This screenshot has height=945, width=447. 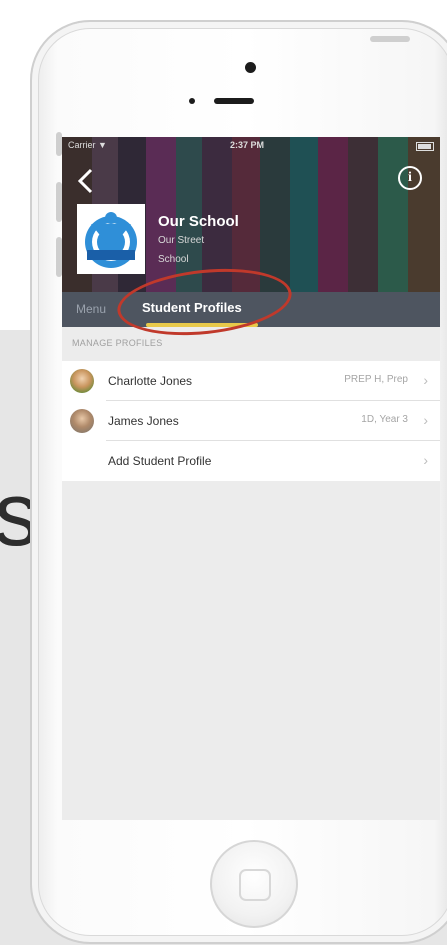 I want to click on profile-name: Charlotte Jones, so click(x=150, y=381).